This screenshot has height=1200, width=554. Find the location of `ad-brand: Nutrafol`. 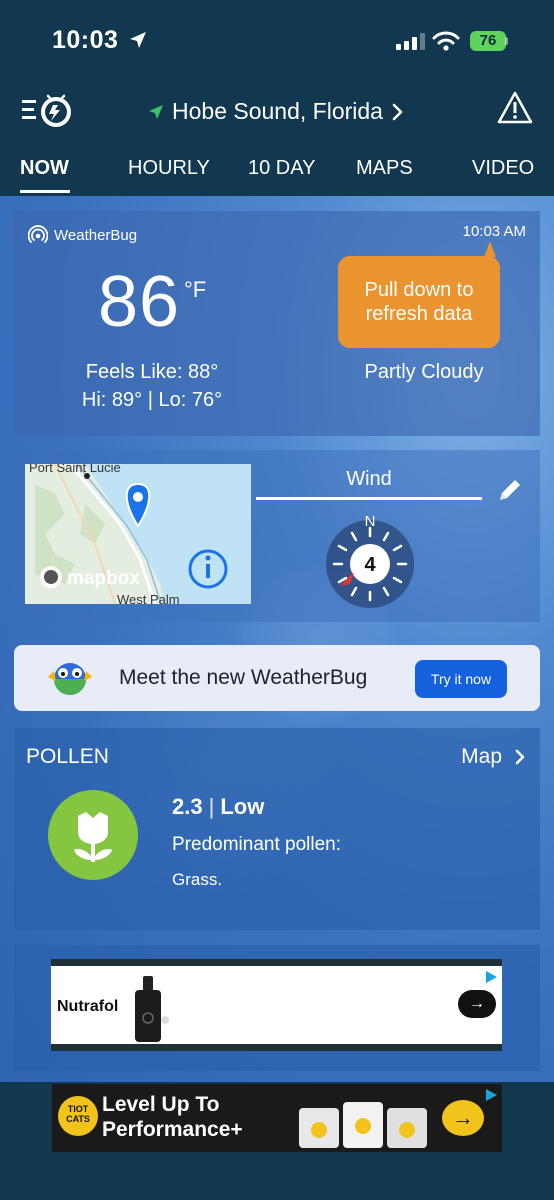

ad-brand: Nutrafol is located at coordinates (88, 1006).